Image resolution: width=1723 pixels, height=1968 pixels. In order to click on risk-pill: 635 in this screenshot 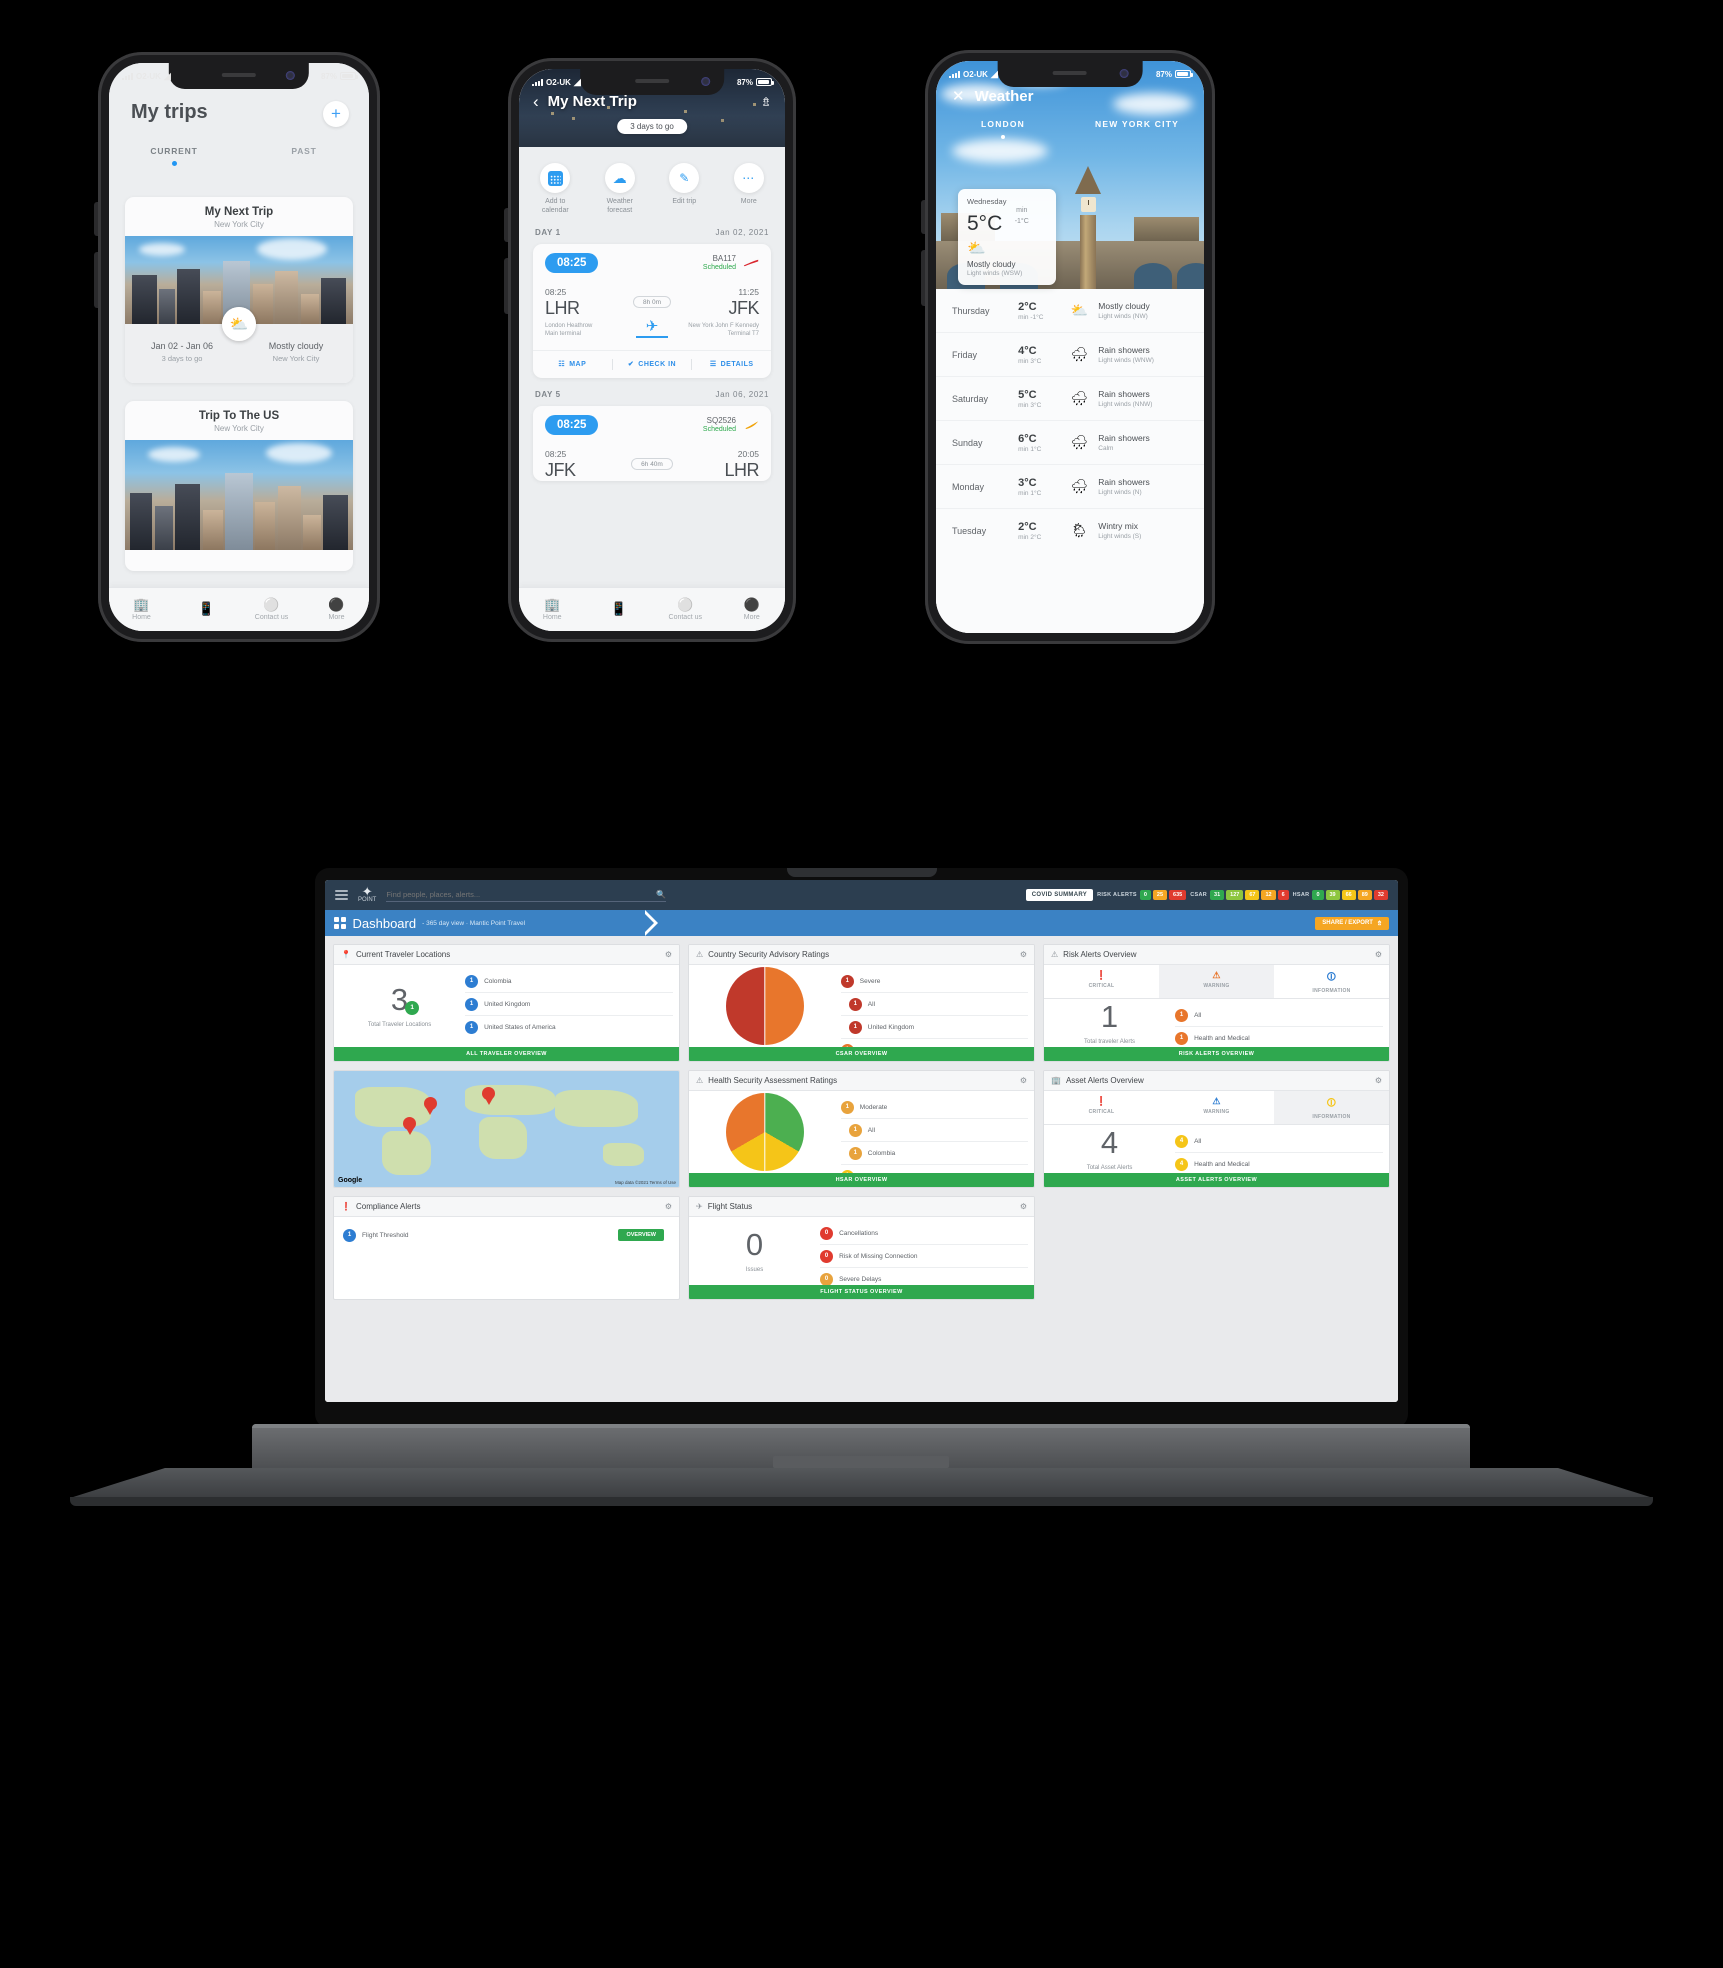, I will do `click(1178, 895)`.